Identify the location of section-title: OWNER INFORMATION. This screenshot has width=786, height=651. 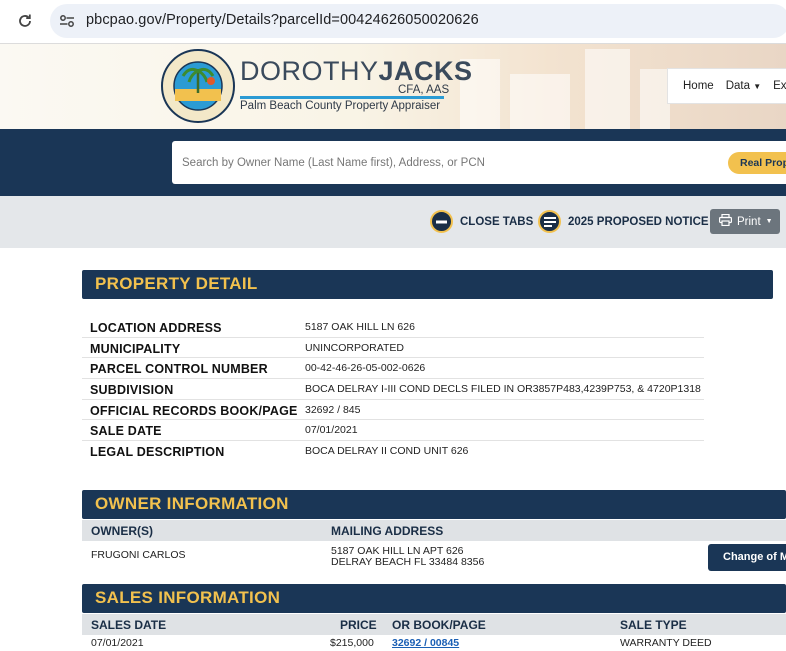
(192, 503).